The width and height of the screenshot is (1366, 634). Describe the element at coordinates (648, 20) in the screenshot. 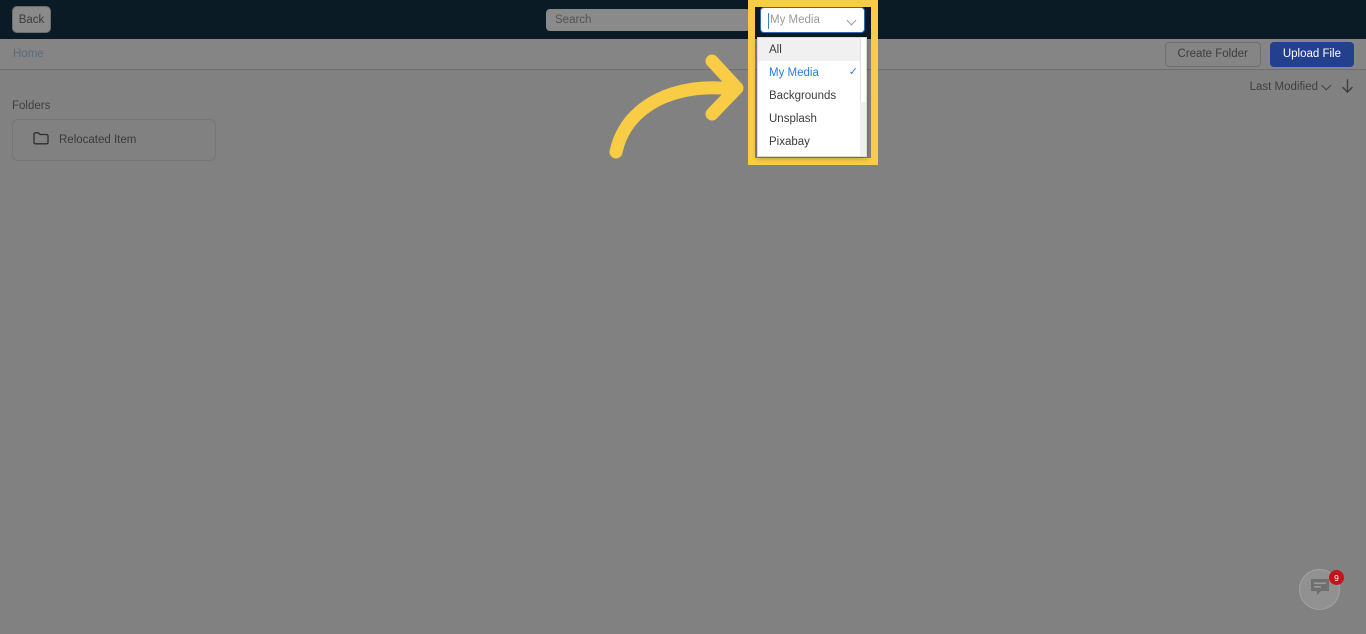

I see `search-input: Search` at that location.